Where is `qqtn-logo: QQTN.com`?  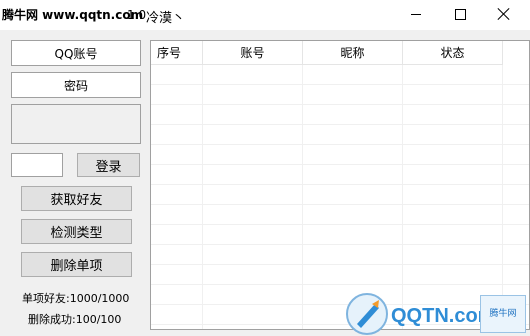
qqtn-logo: QQTN.com is located at coordinates (415, 314).